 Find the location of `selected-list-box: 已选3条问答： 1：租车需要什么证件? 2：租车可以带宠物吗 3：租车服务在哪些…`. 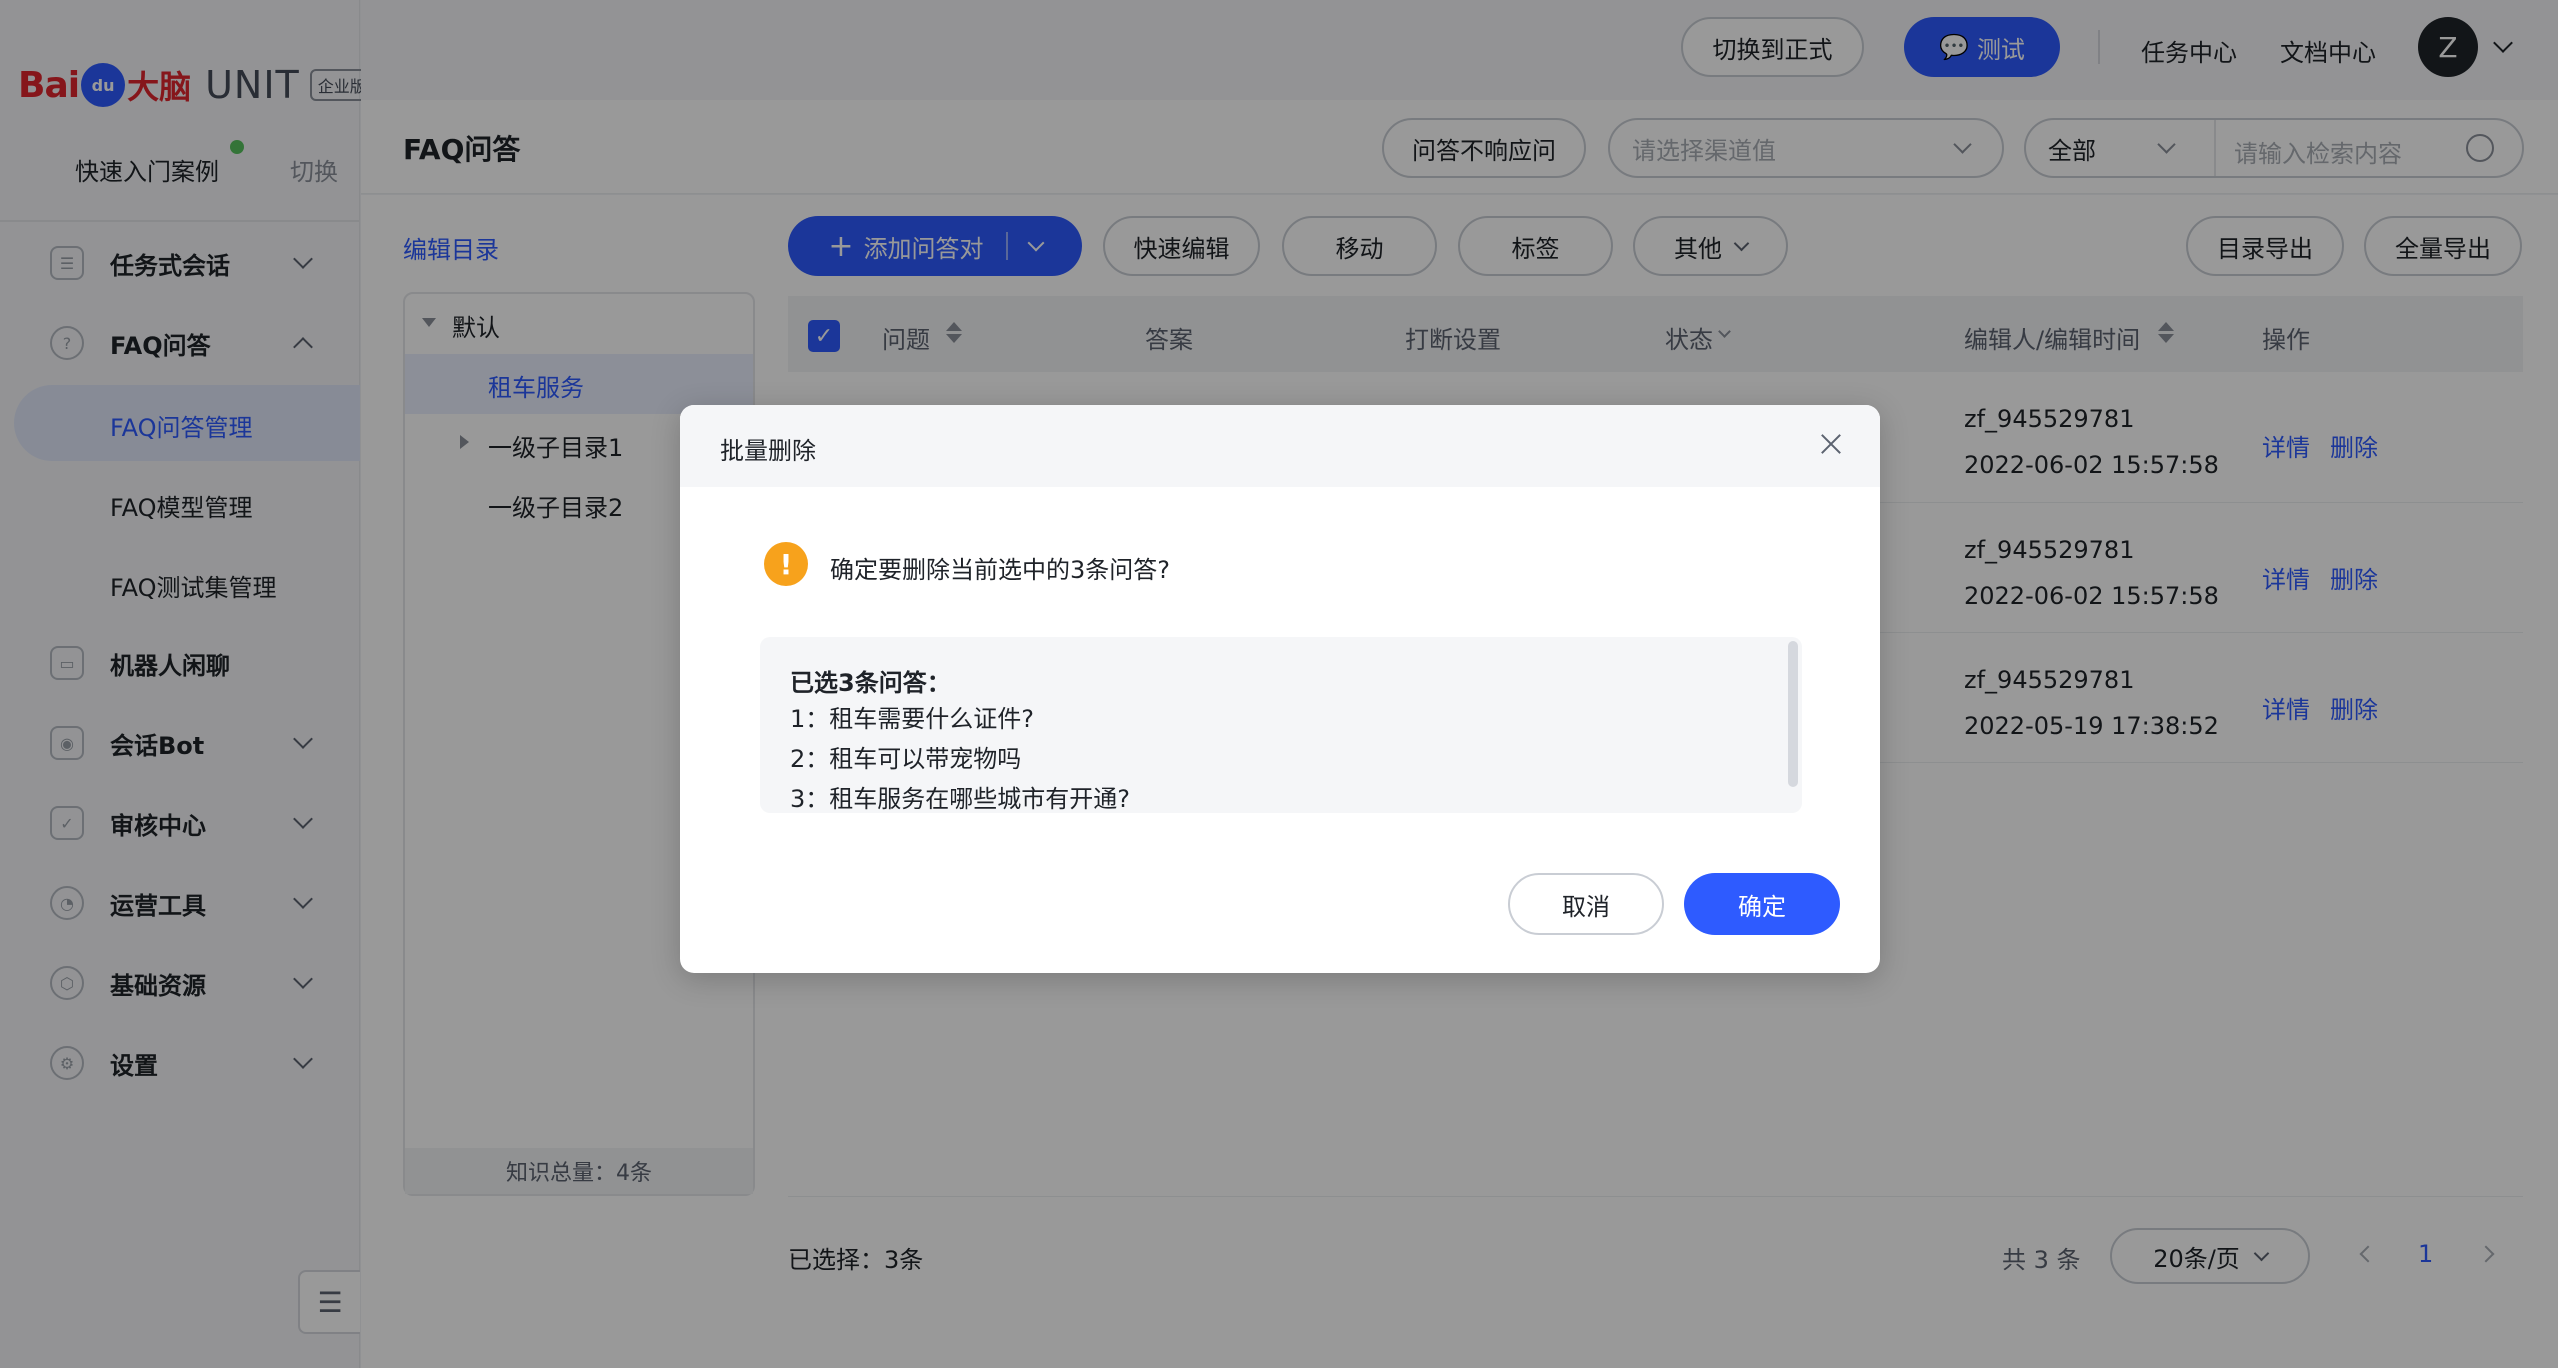

selected-list-box: 已选3条问答： 1：租车需要什么证件? 2：租车可以带宠物吗 3：租车服务在哪些… is located at coordinates (1281, 725).